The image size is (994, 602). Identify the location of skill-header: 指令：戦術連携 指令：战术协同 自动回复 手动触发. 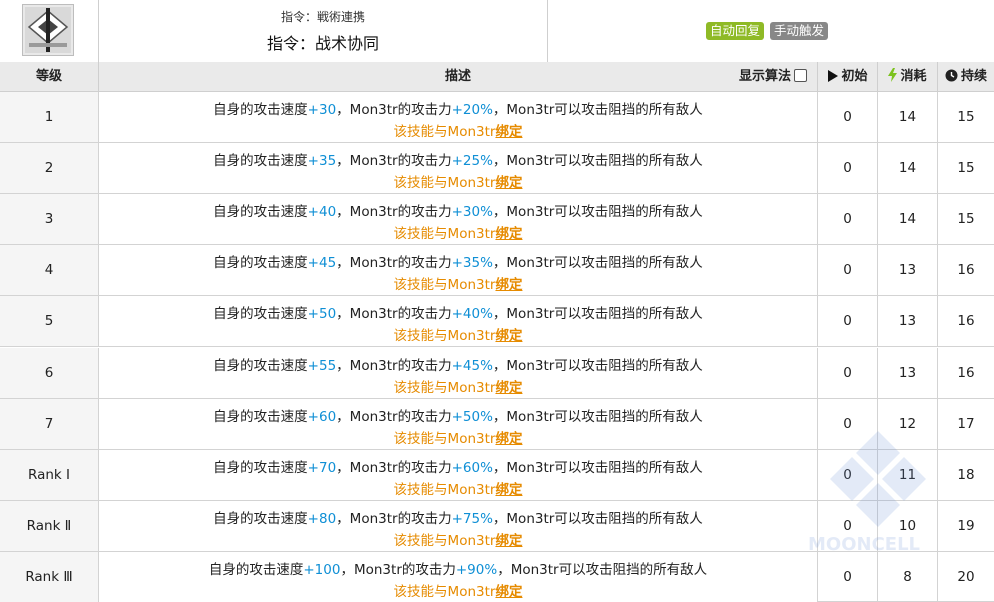
(497, 31).